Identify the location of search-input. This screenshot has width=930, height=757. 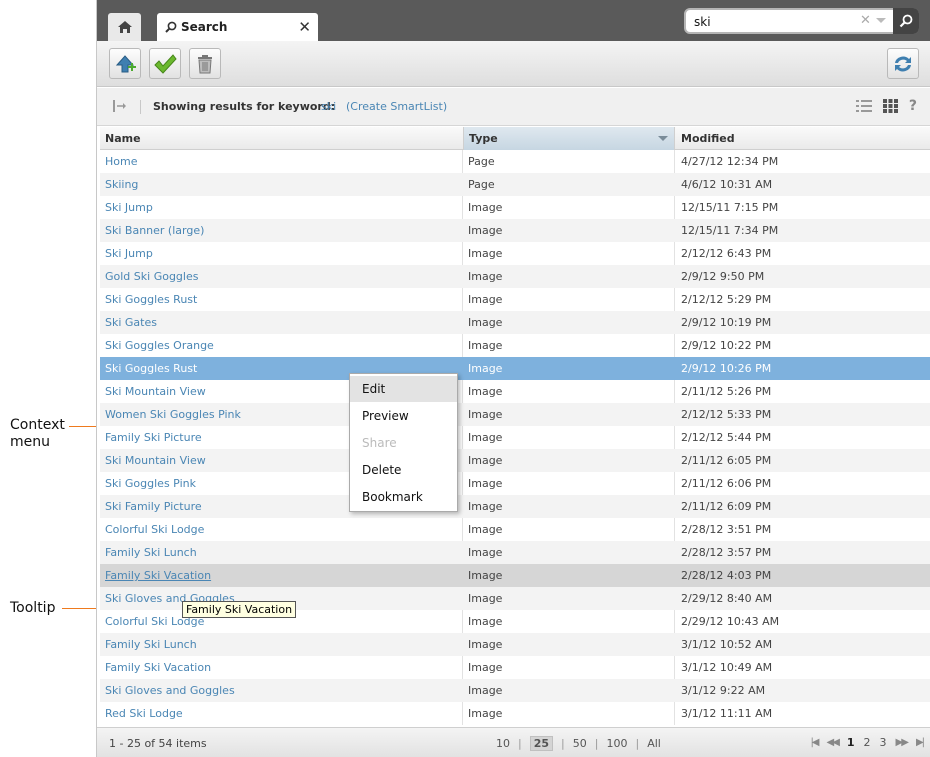
(769, 21).